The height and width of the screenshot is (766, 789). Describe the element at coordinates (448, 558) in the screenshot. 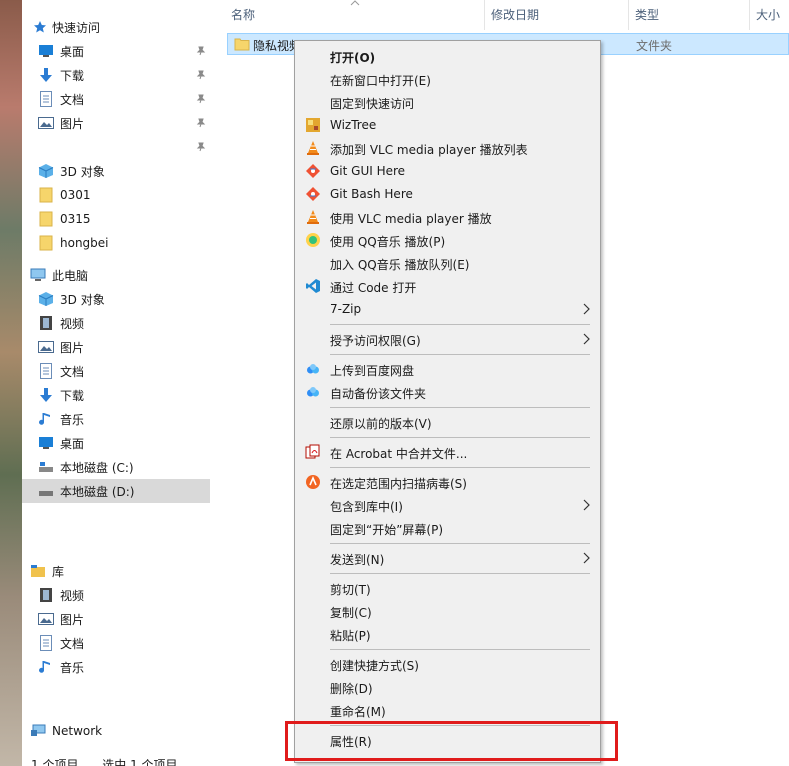

I see `menu-item-send-to: 发送到(N)` at that location.